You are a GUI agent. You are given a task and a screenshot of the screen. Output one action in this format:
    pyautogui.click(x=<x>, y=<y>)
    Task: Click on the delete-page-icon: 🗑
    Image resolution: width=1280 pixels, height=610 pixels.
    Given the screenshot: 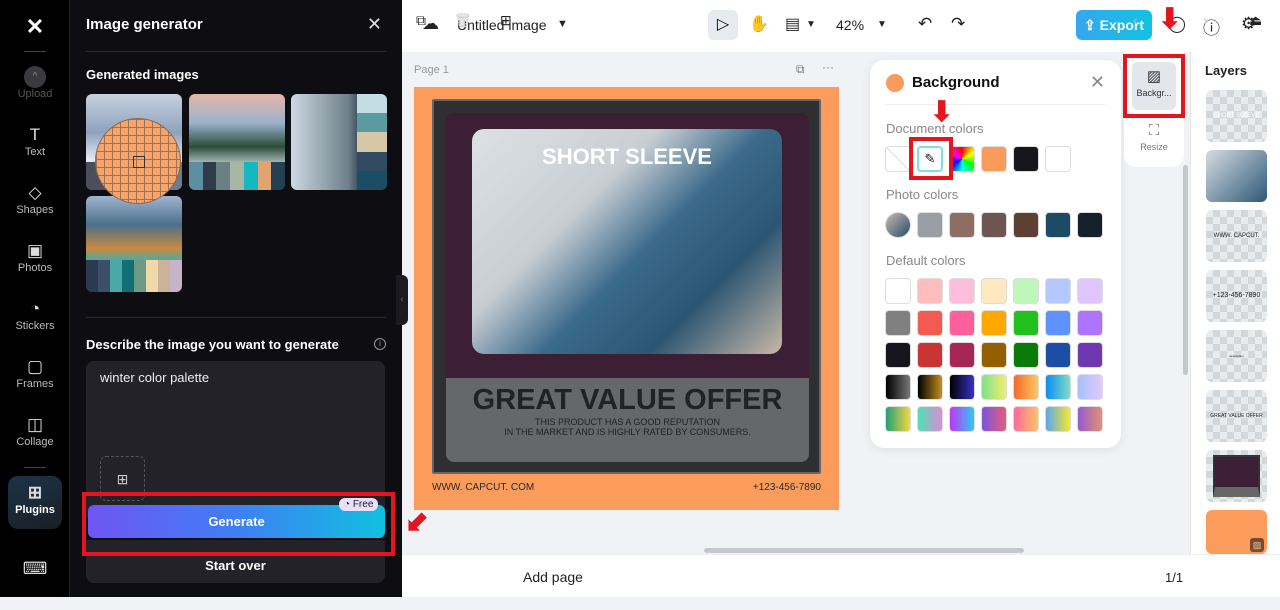 What is the action you would take?
    pyautogui.click(x=463, y=20)
    